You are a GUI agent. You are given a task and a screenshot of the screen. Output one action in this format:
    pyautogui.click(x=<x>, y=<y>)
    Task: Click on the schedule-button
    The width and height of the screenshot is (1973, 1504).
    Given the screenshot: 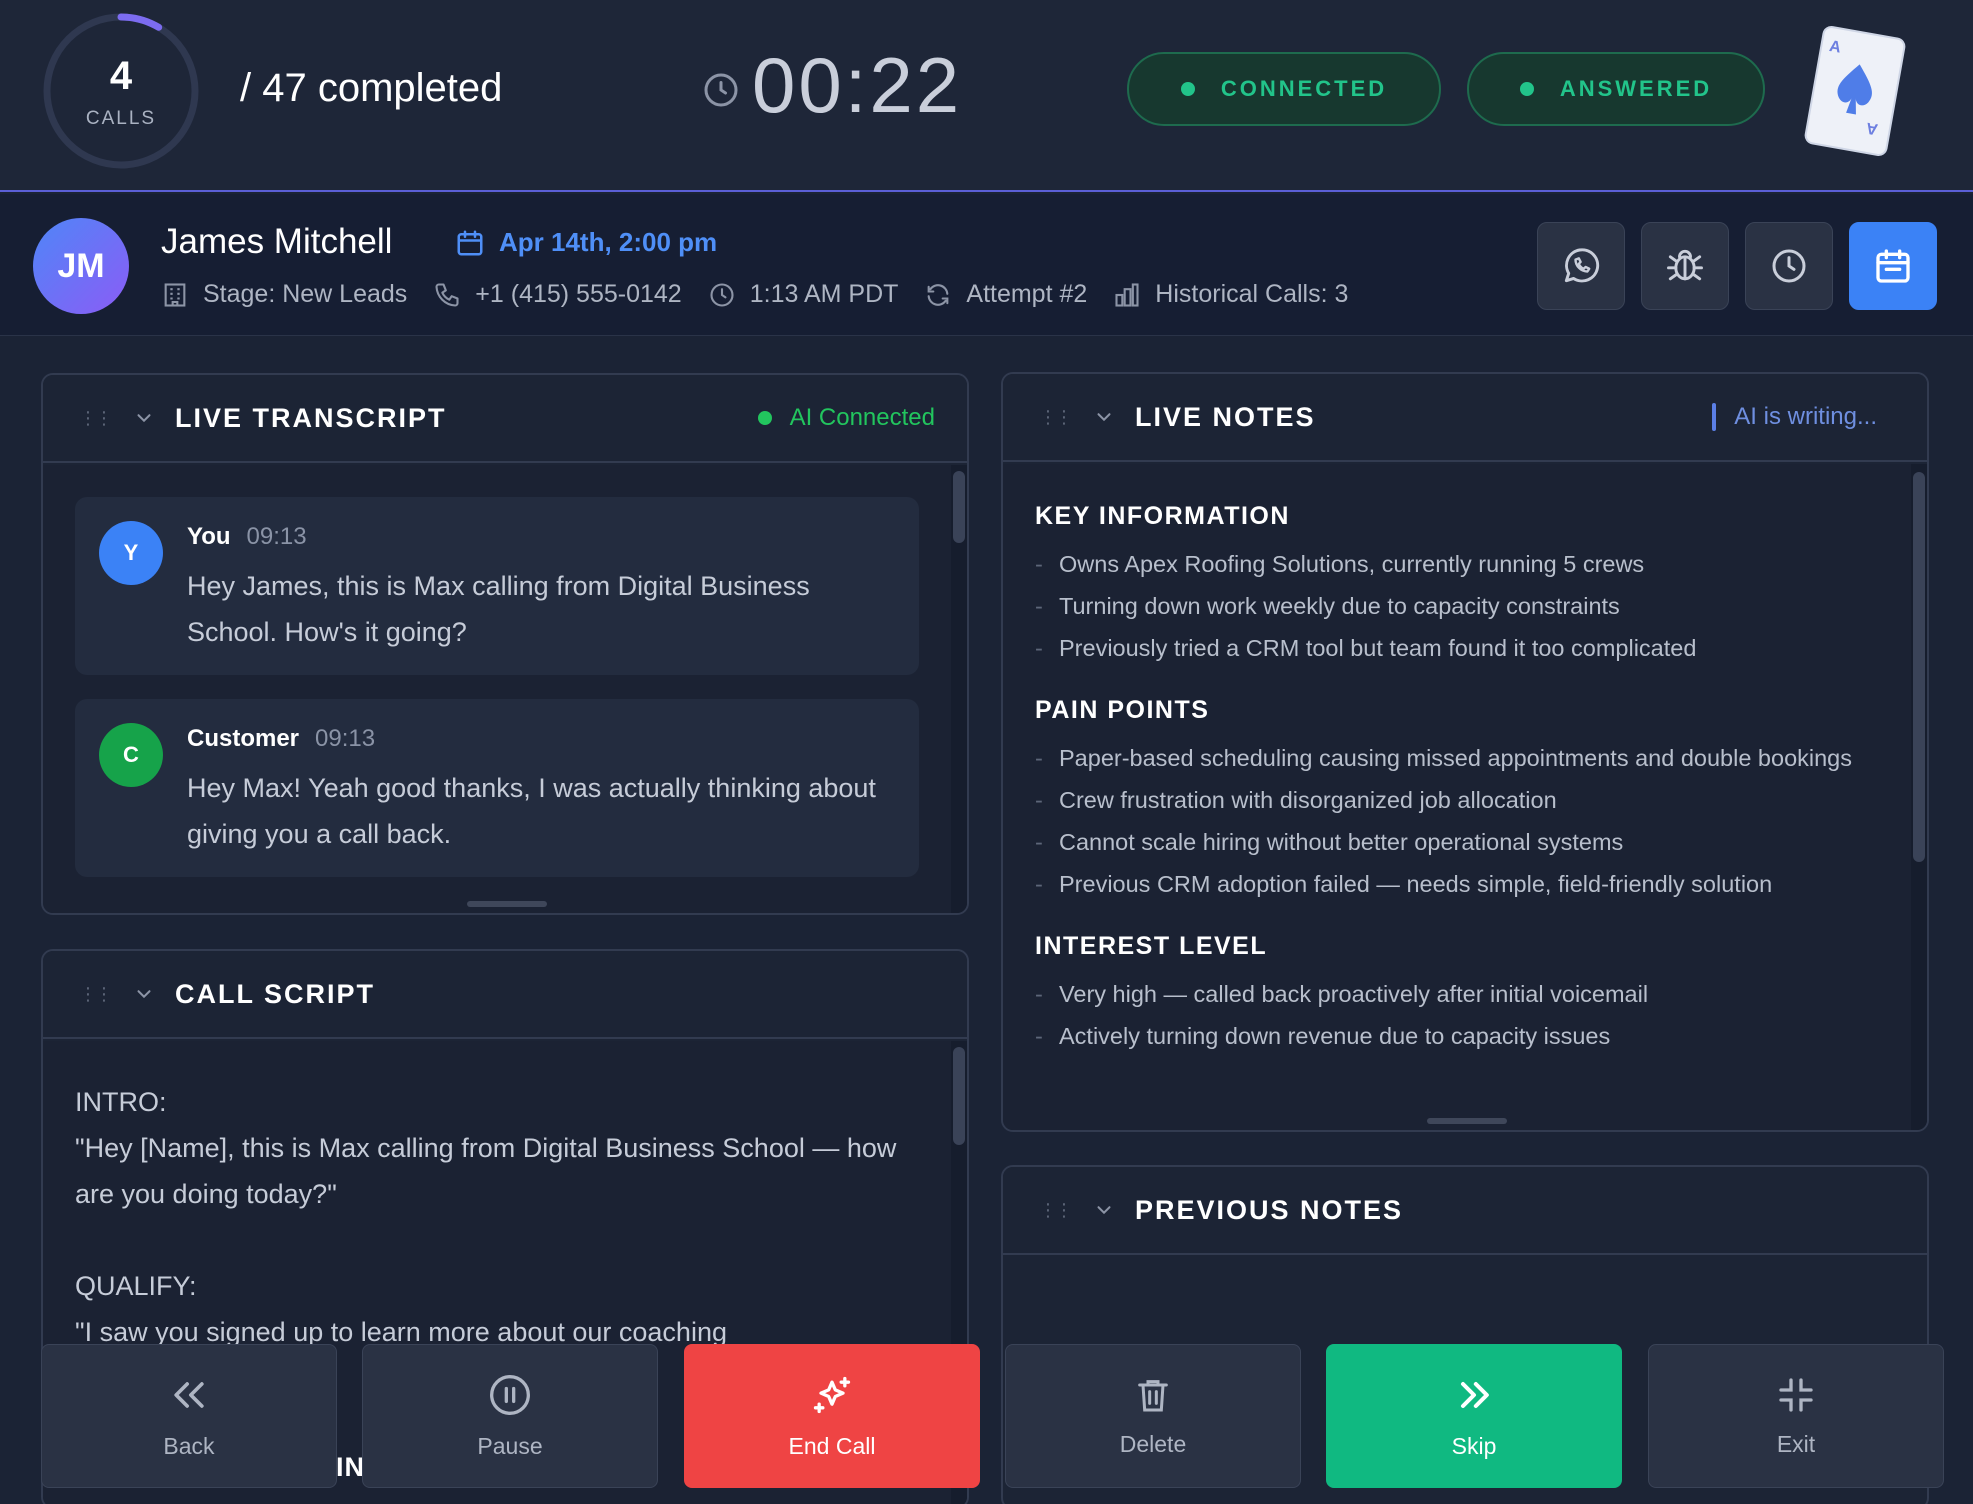 What is the action you would take?
    pyautogui.click(x=1893, y=266)
    